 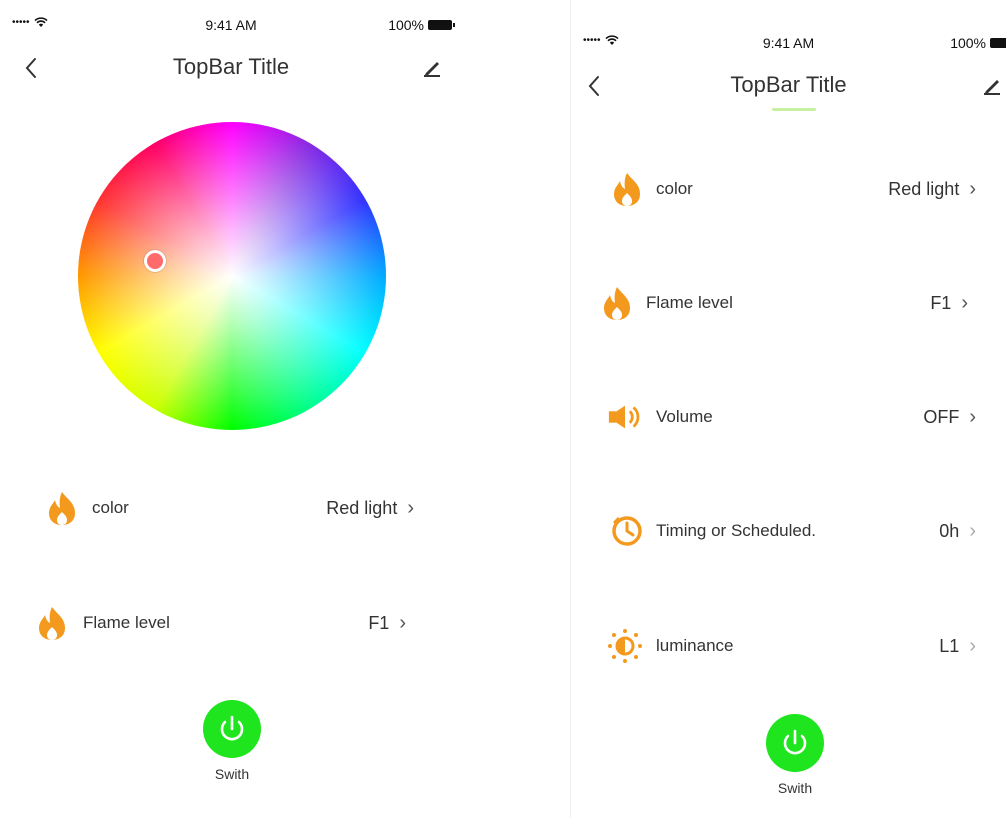 What do you see at coordinates (695, 645) in the screenshot?
I see `row-label: luminance` at bounding box center [695, 645].